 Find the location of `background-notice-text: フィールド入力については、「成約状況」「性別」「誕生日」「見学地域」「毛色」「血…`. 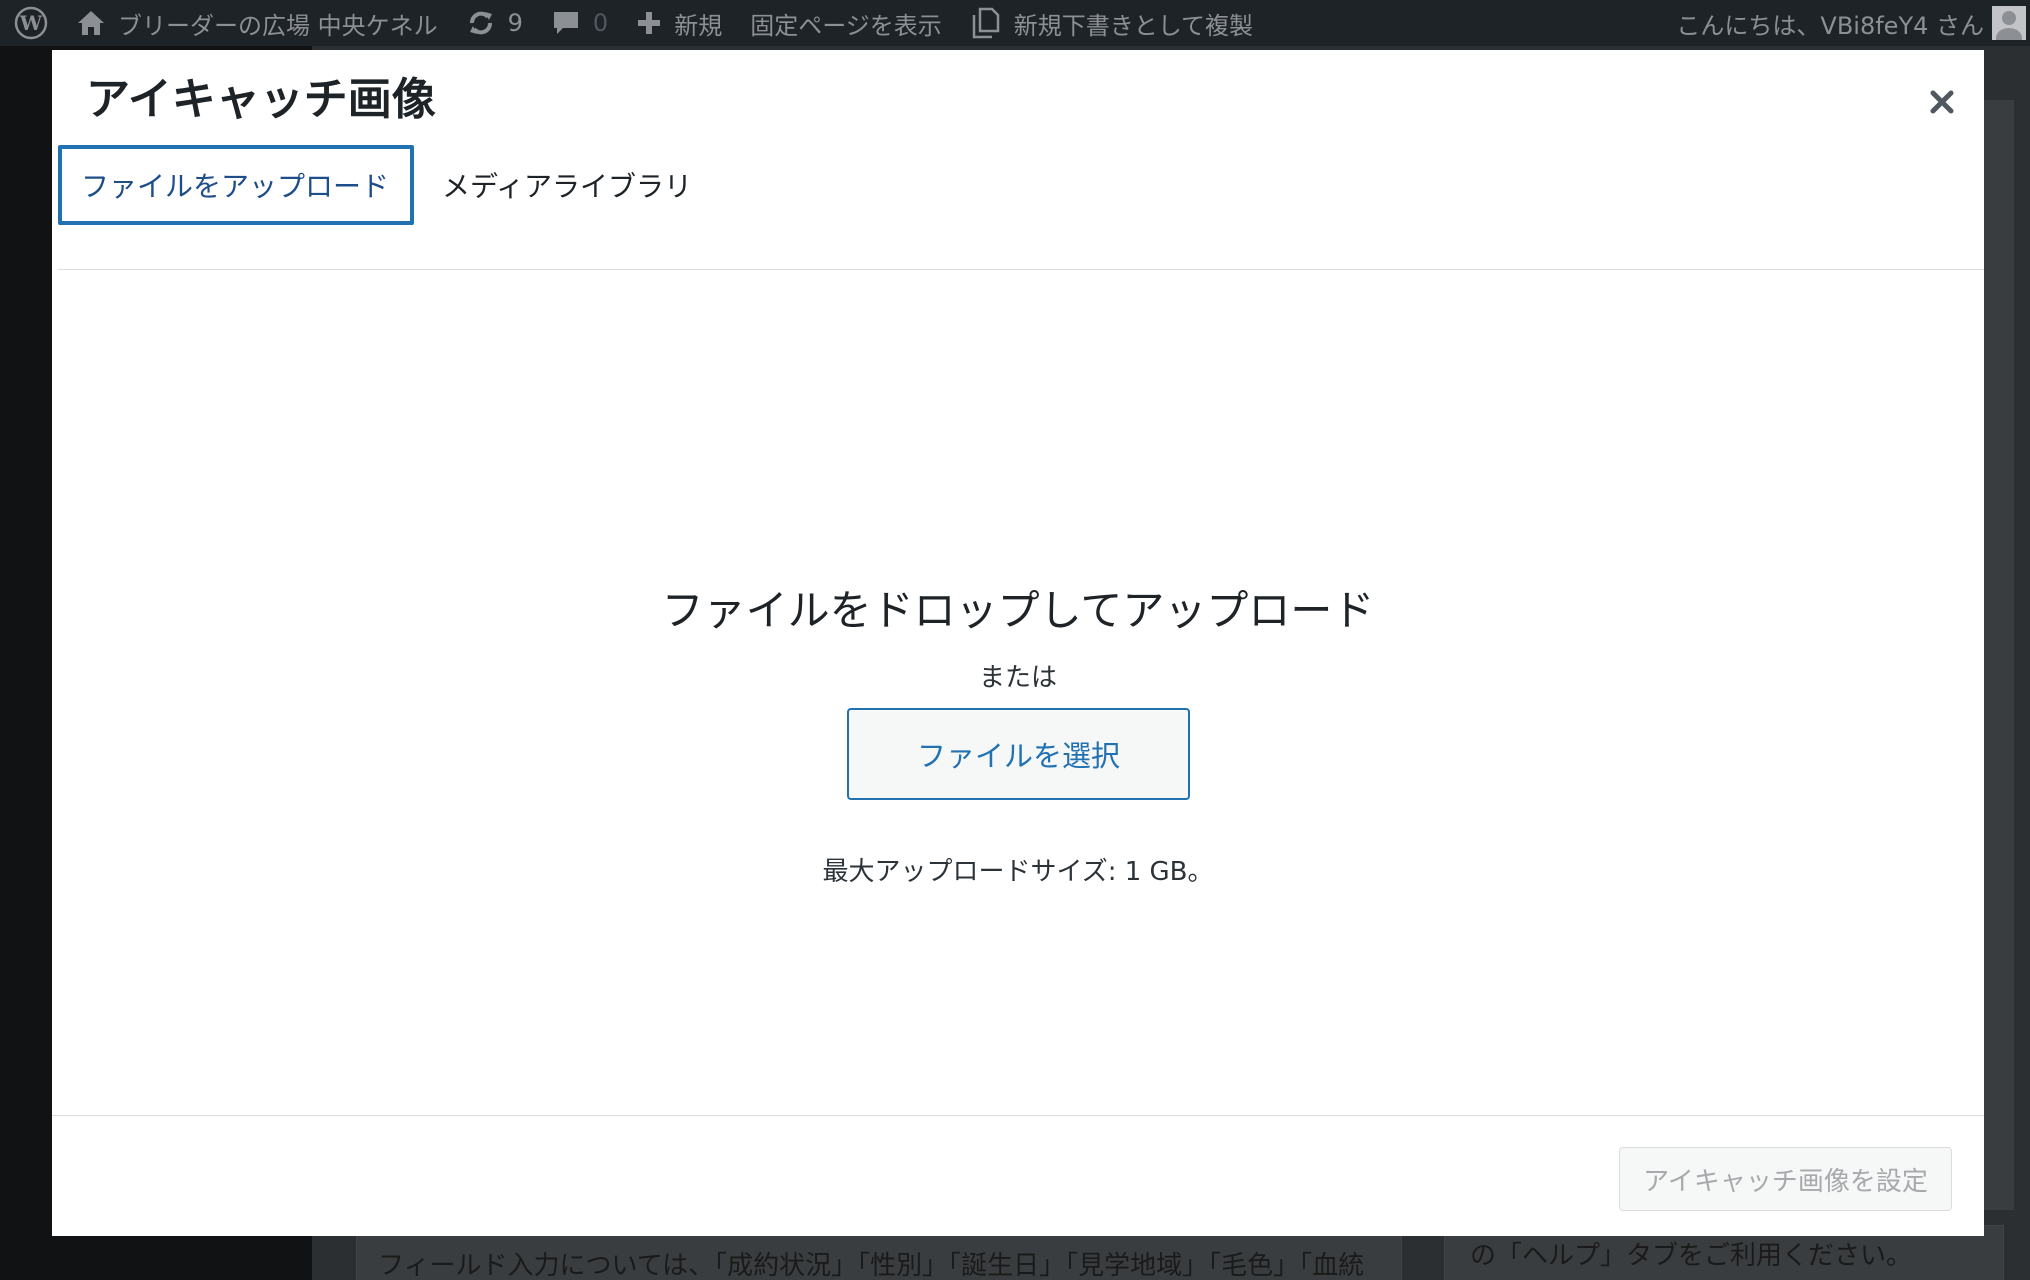

background-notice-text: フィールド入力については、「成約状況」「性別」「誕生日」「見学地域」「毛色」「血… is located at coordinates (871, 1265).